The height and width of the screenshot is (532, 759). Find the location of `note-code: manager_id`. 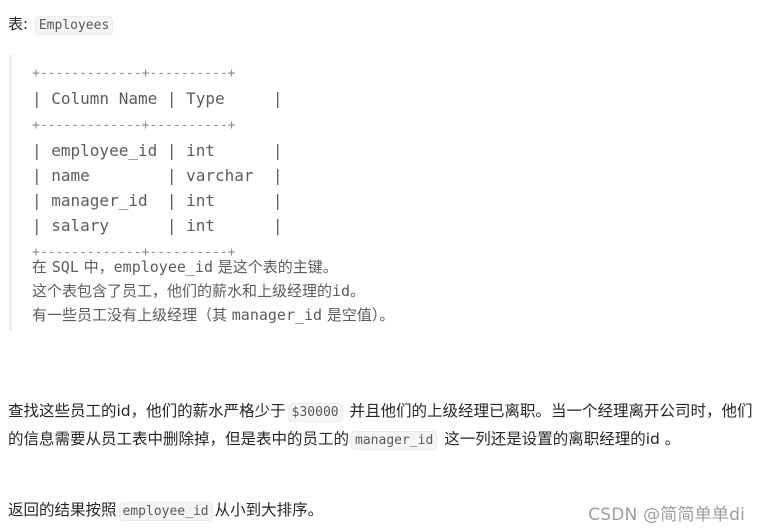

note-code: manager_id is located at coordinates (277, 315).